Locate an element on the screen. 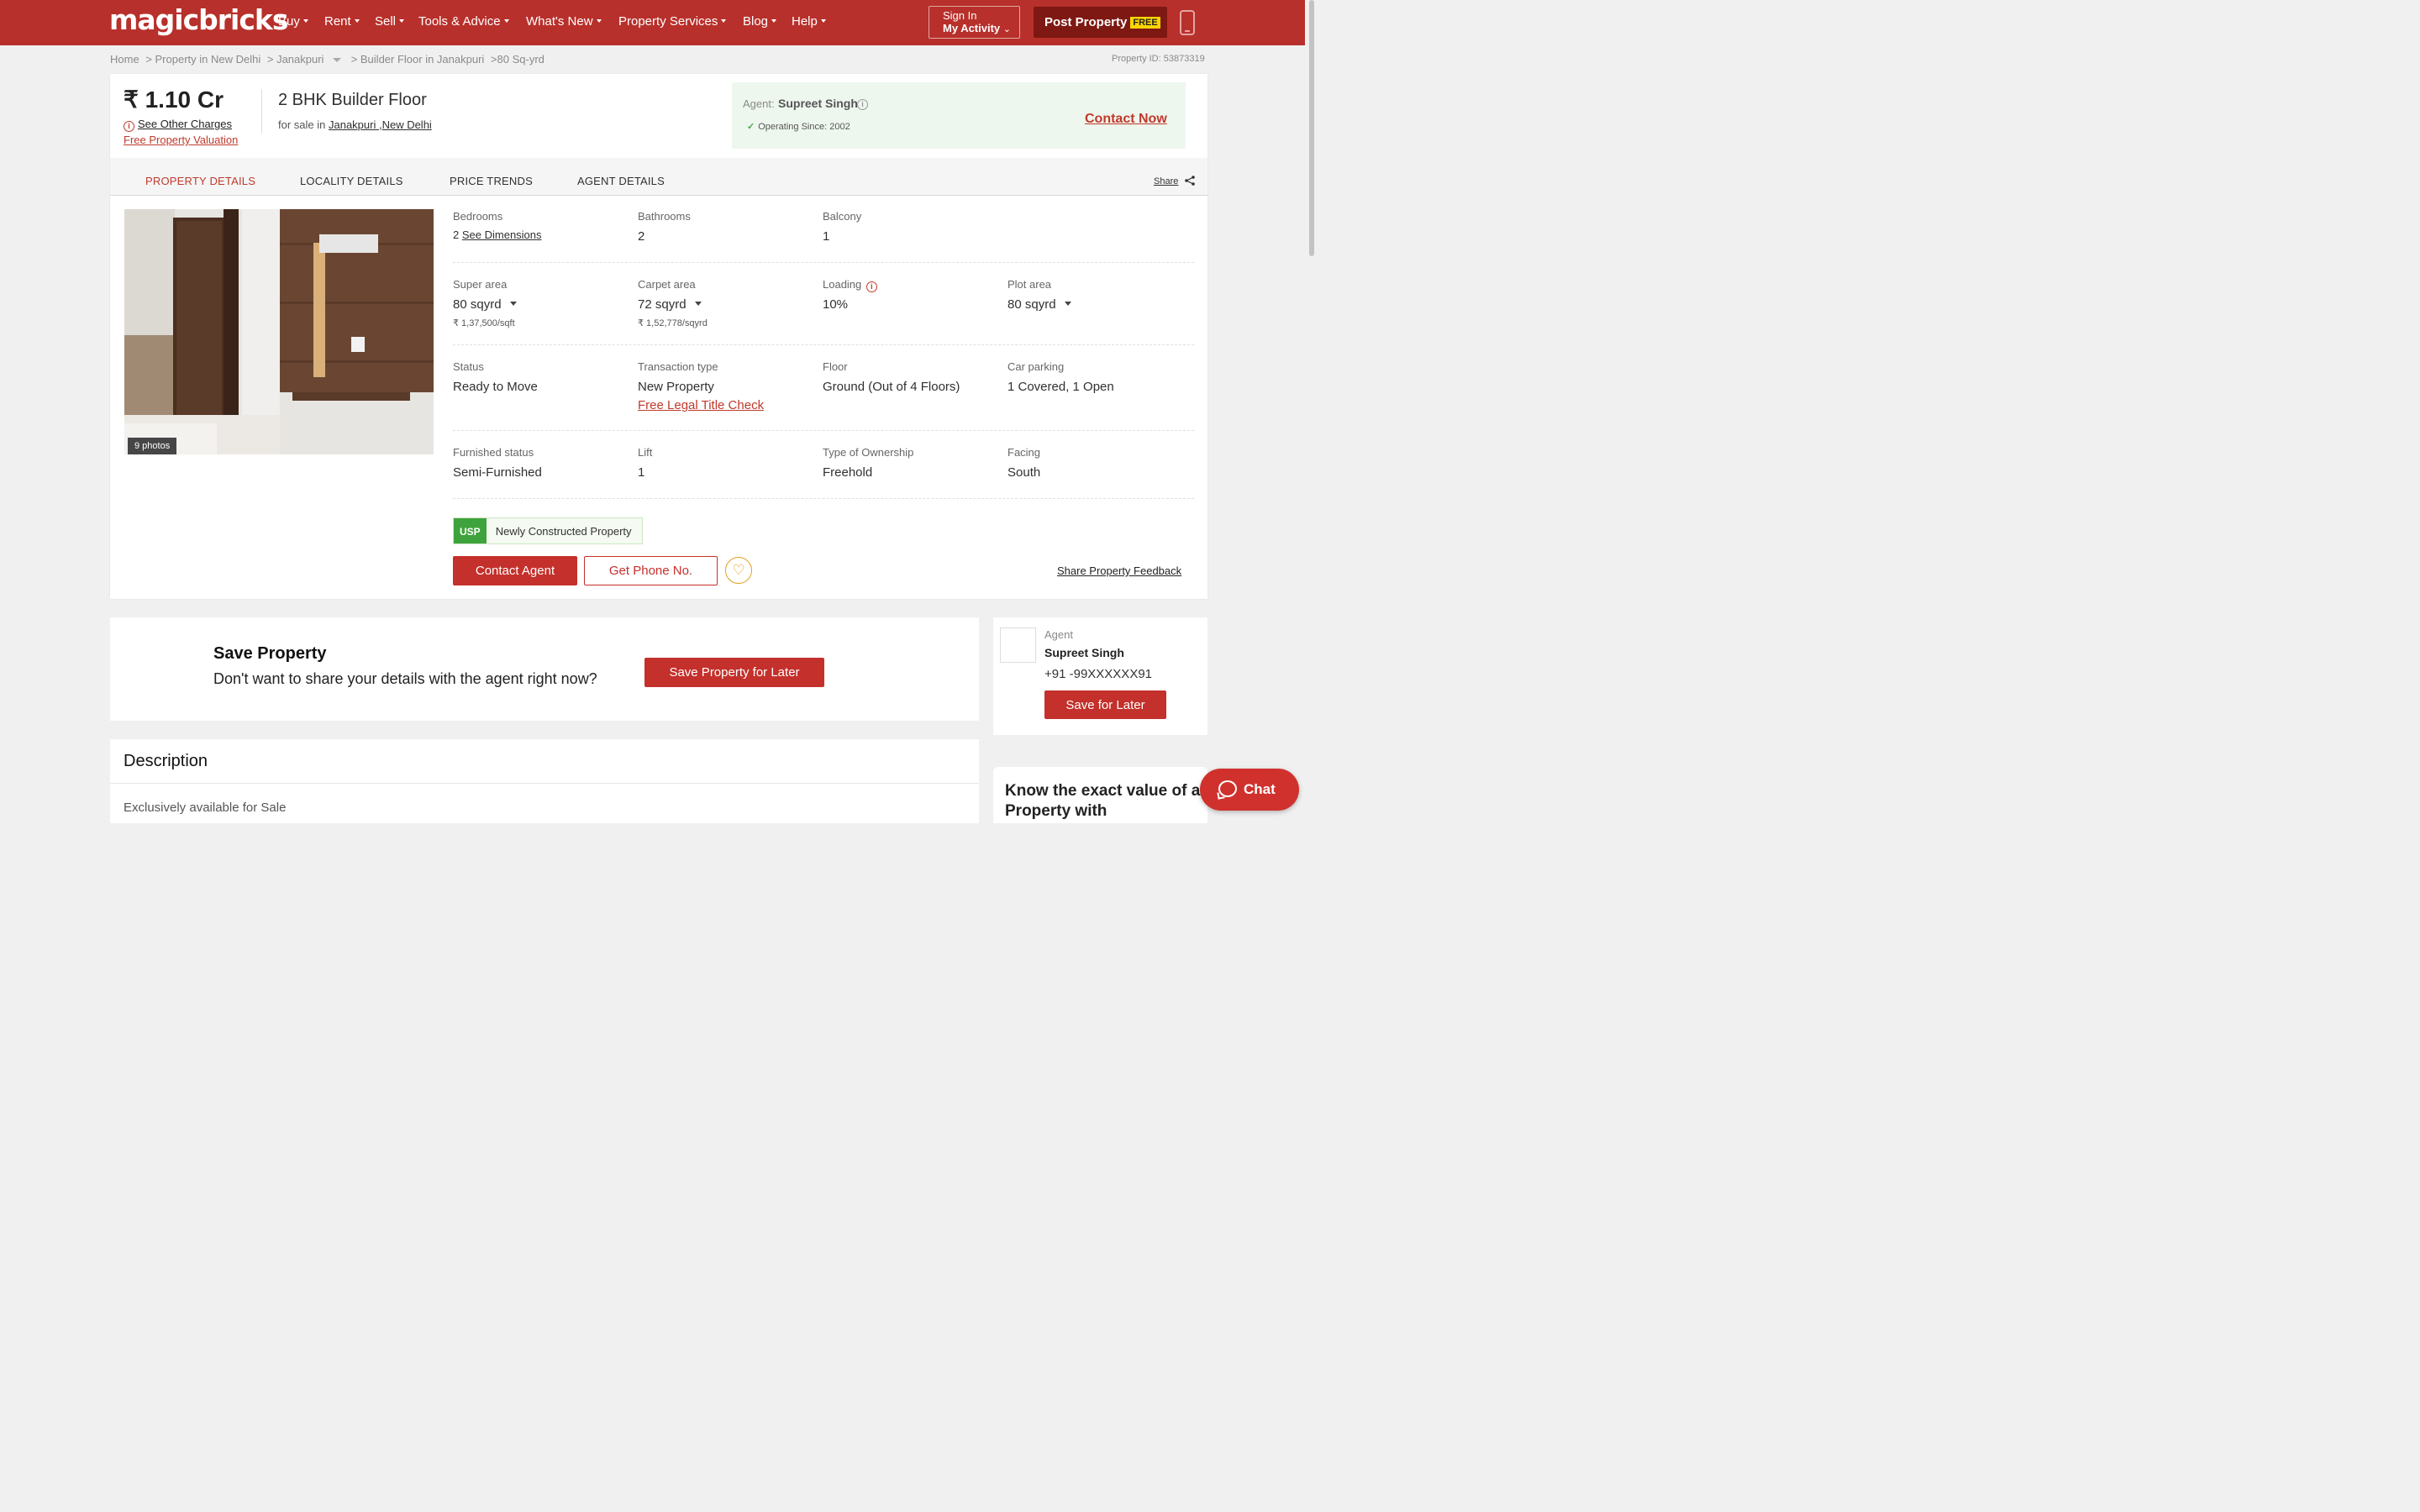 This screenshot has height=1512, width=2420. check-icon: ✓ is located at coordinates (751, 127).